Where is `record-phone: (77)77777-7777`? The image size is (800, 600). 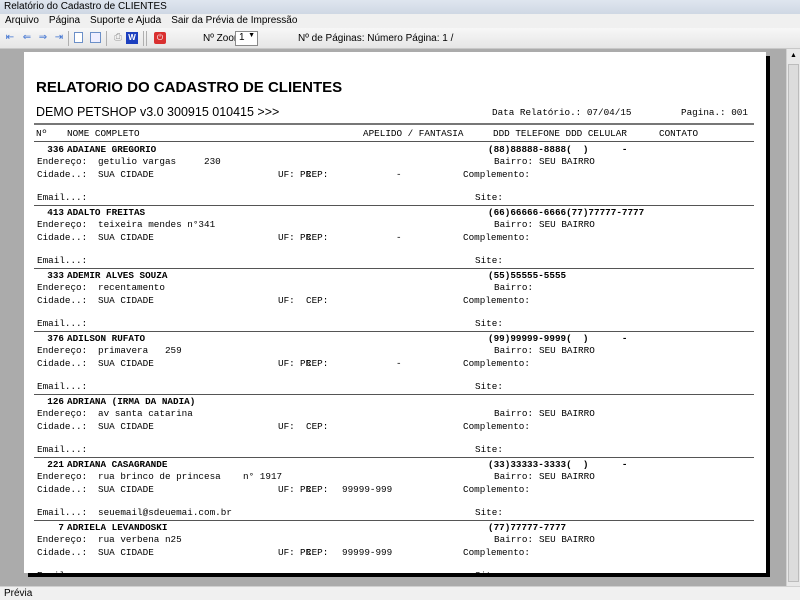
record-phone: (77)77777-7777 is located at coordinates (527, 527).